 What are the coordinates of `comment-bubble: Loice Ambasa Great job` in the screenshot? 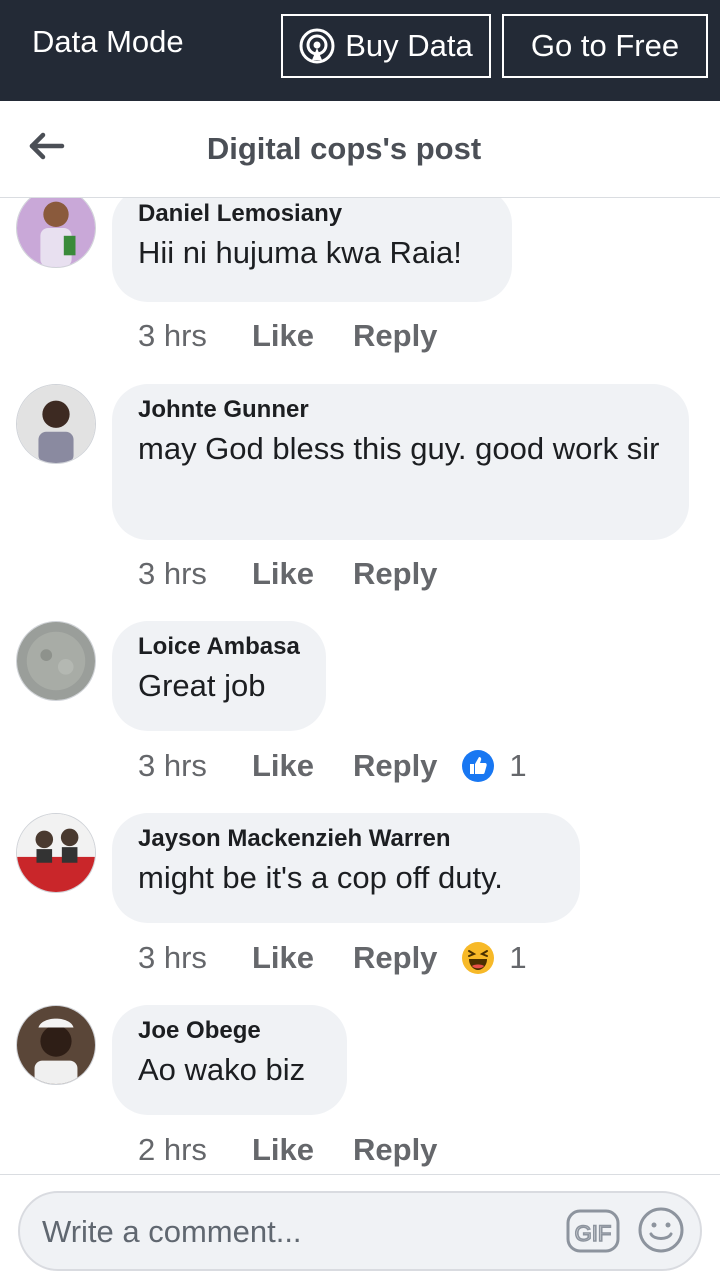 It's located at (219, 676).